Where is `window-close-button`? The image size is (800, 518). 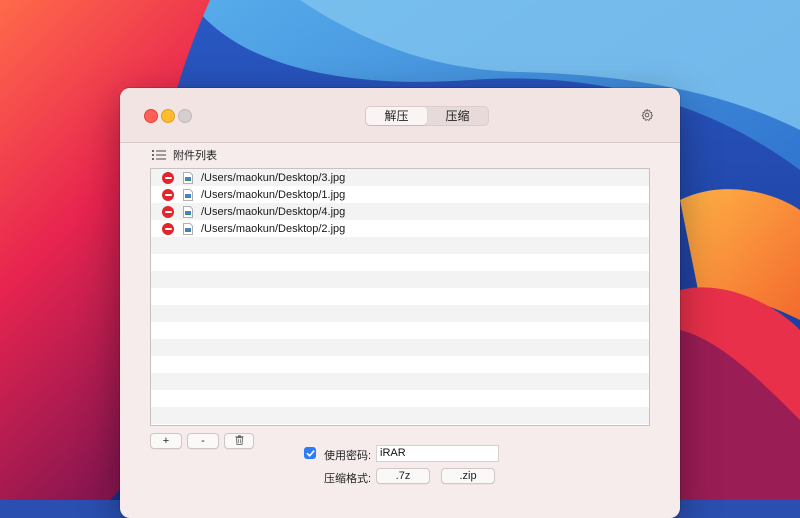 window-close-button is located at coordinates (151, 116).